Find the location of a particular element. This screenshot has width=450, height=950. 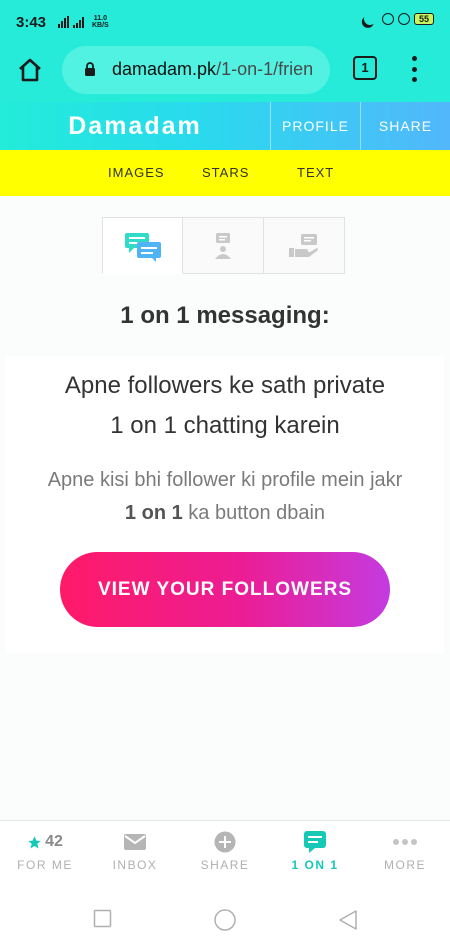

tab-person is located at coordinates (223, 245).